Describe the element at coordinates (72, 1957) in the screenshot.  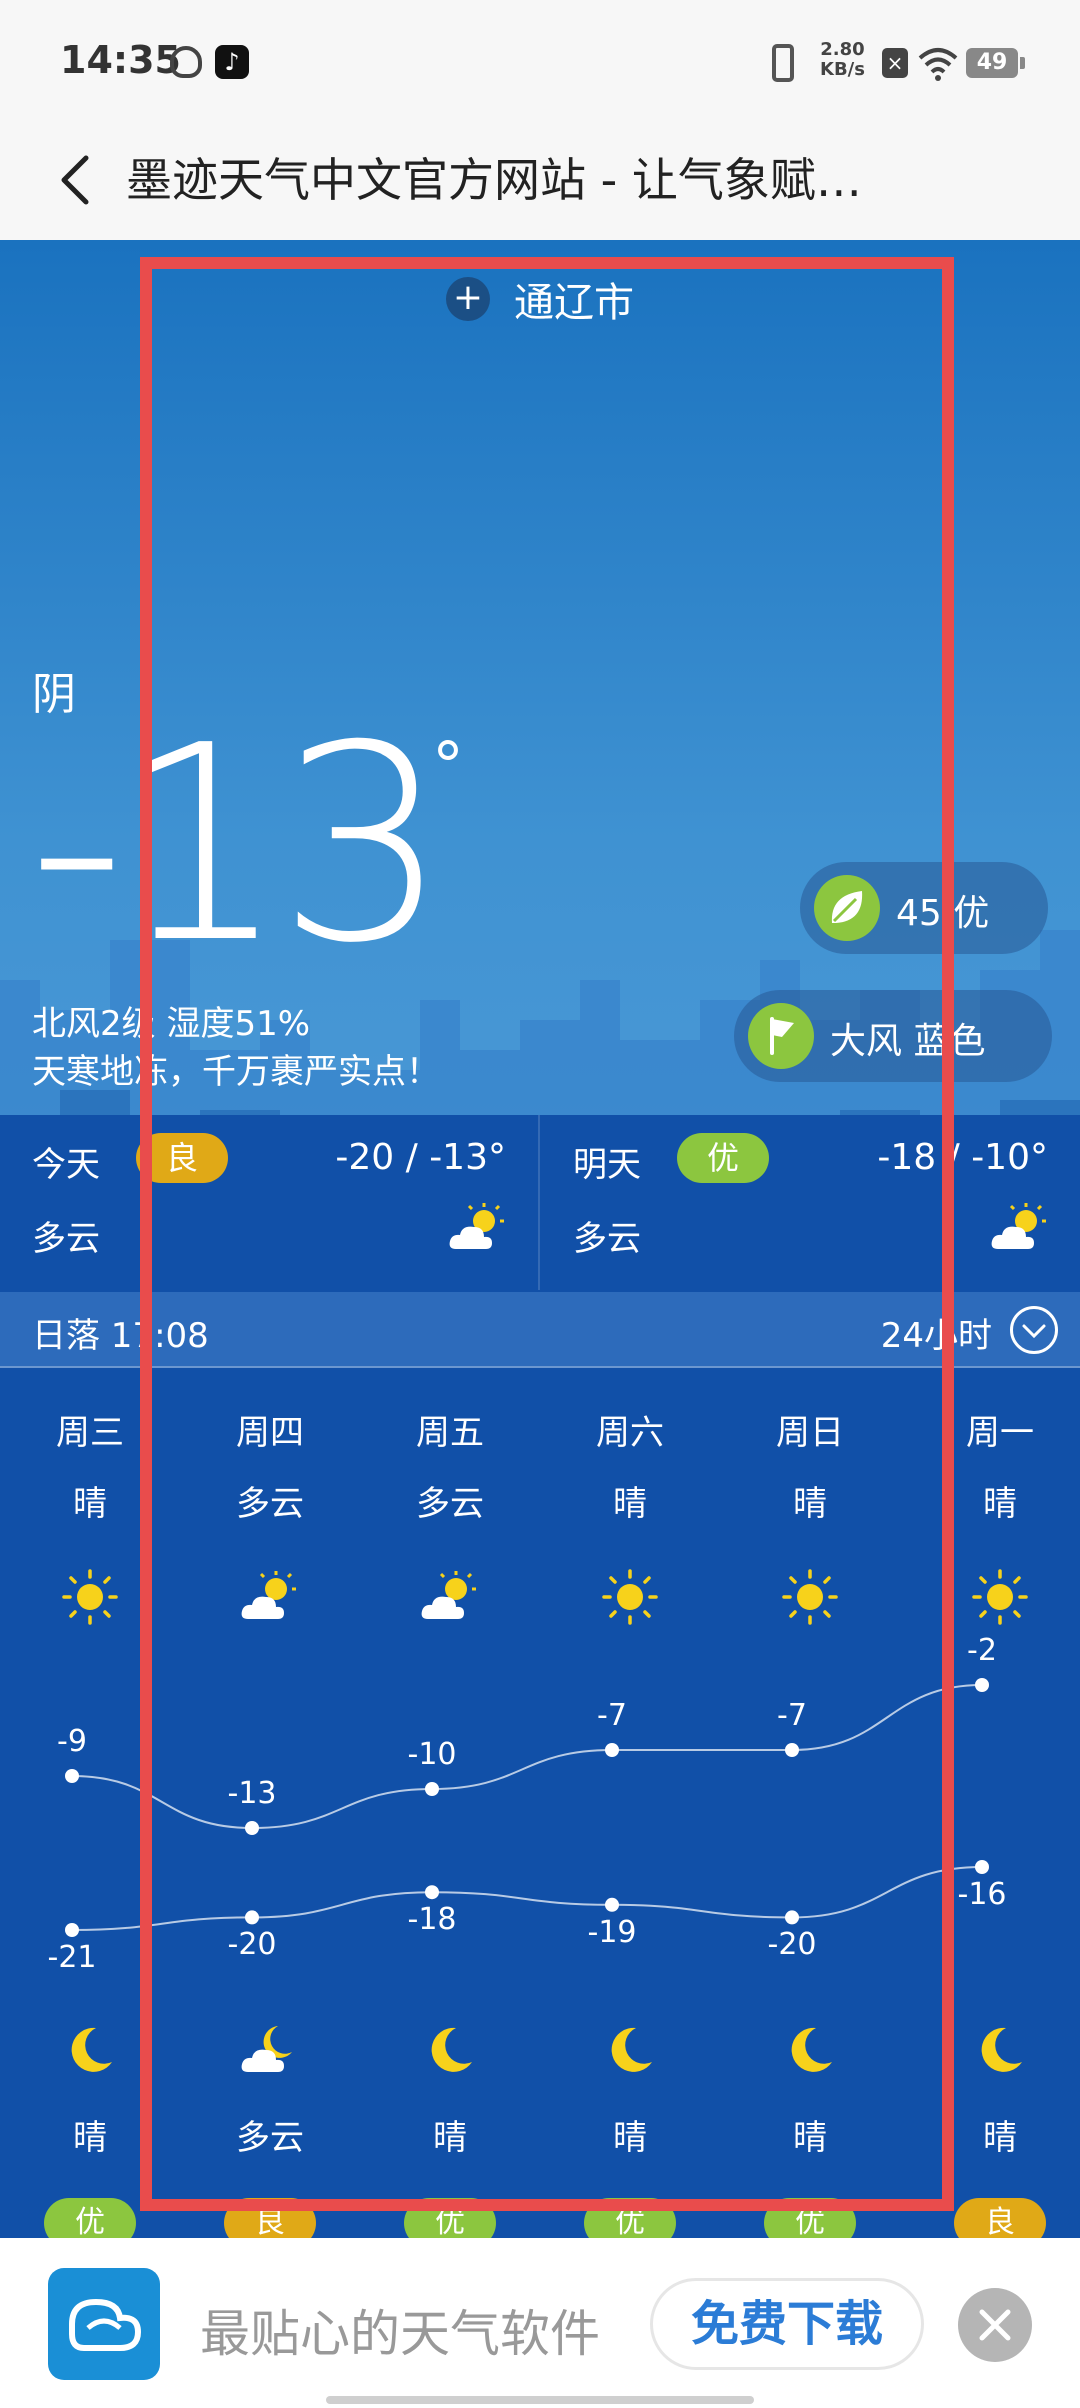
I see `low-temp-label: -21` at that location.